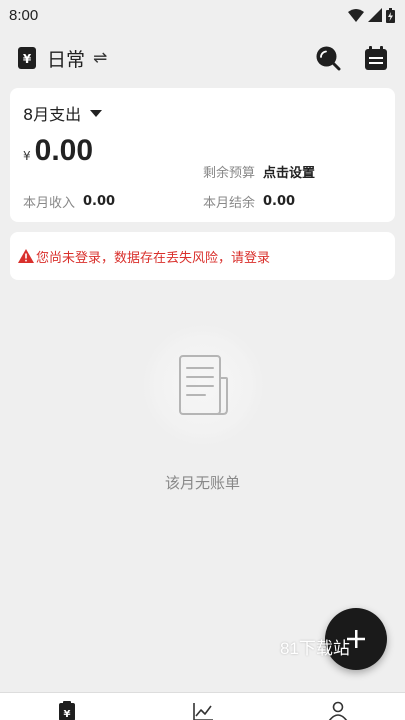  What do you see at coordinates (24, 15) in the screenshot?
I see `status-time: 8:00` at bounding box center [24, 15].